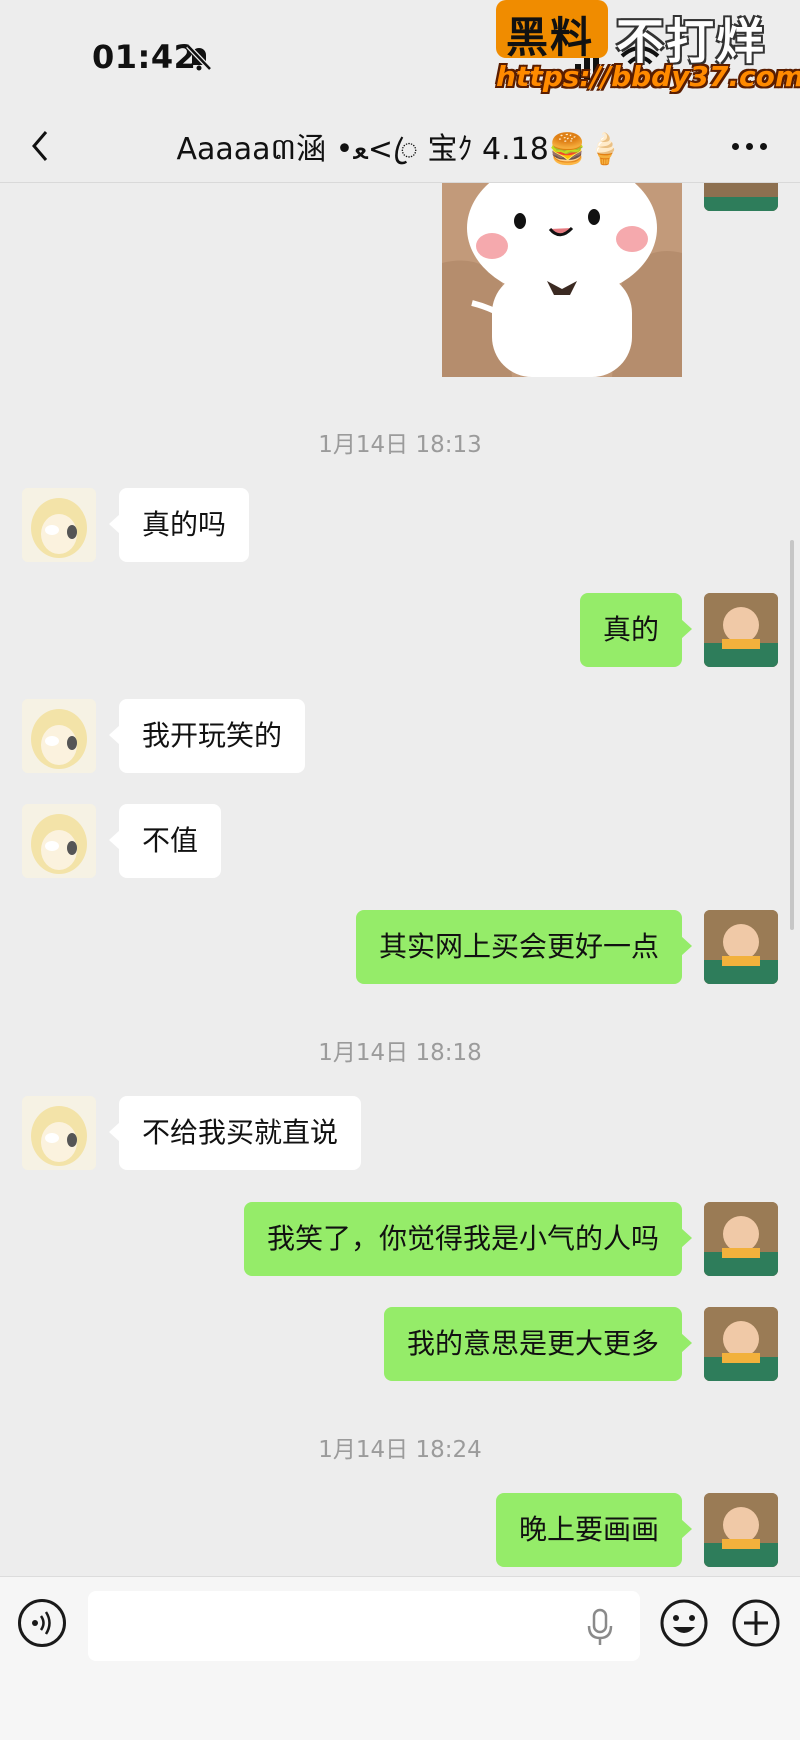 This screenshot has height=1740, width=800. What do you see at coordinates (199, 57) in the screenshot?
I see `bell-slash-icon` at bounding box center [199, 57].